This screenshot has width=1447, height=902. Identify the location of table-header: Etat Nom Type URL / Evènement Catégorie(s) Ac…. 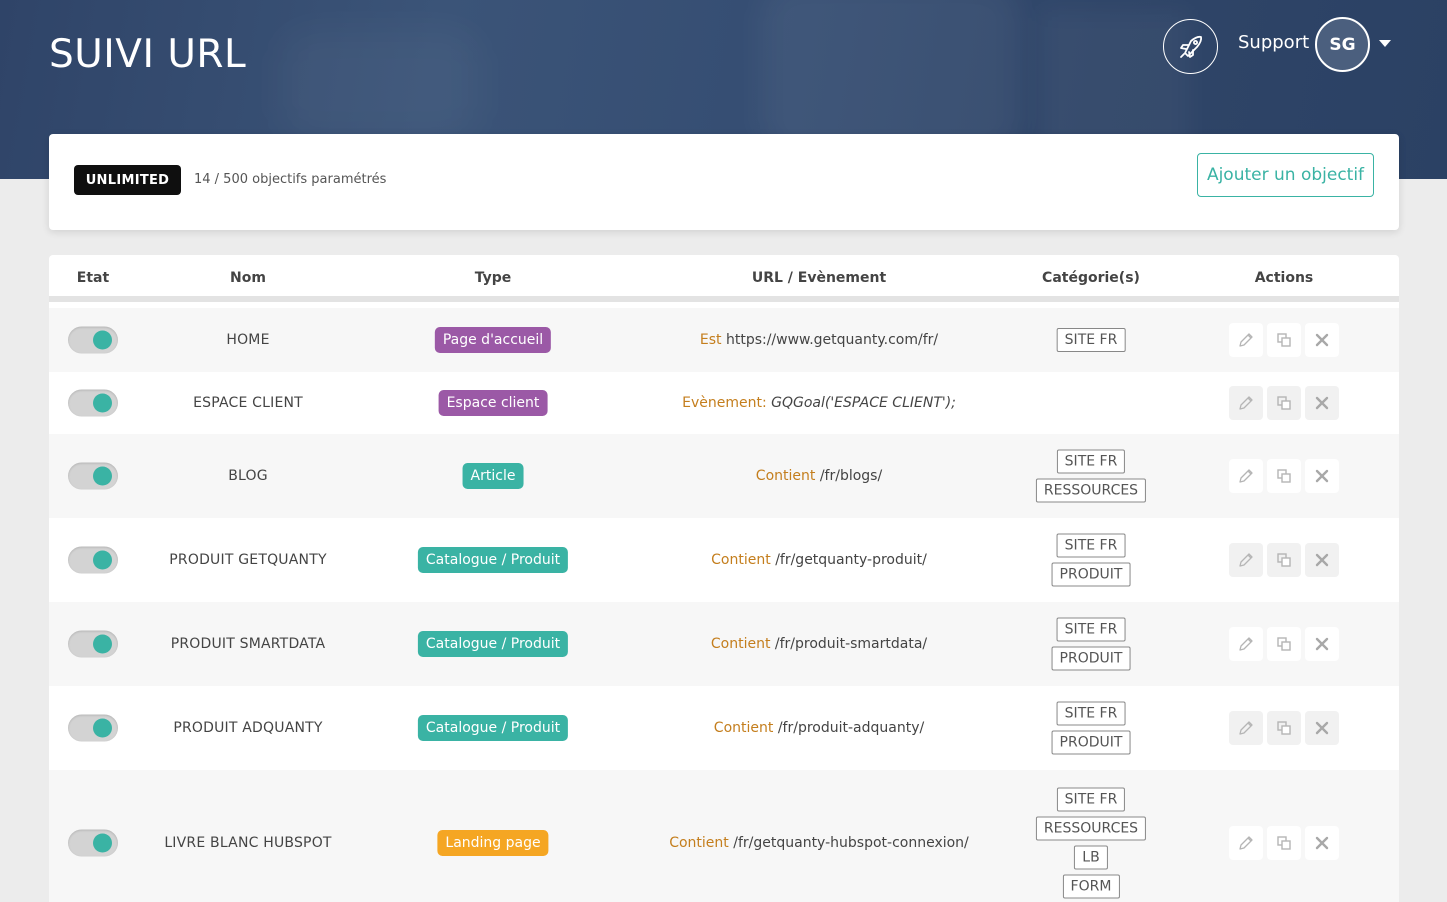
(724, 278).